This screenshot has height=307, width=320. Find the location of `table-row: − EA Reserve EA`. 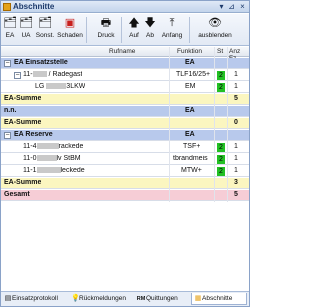

table-row: − EA Reserve EA is located at coordinates (125, 135).